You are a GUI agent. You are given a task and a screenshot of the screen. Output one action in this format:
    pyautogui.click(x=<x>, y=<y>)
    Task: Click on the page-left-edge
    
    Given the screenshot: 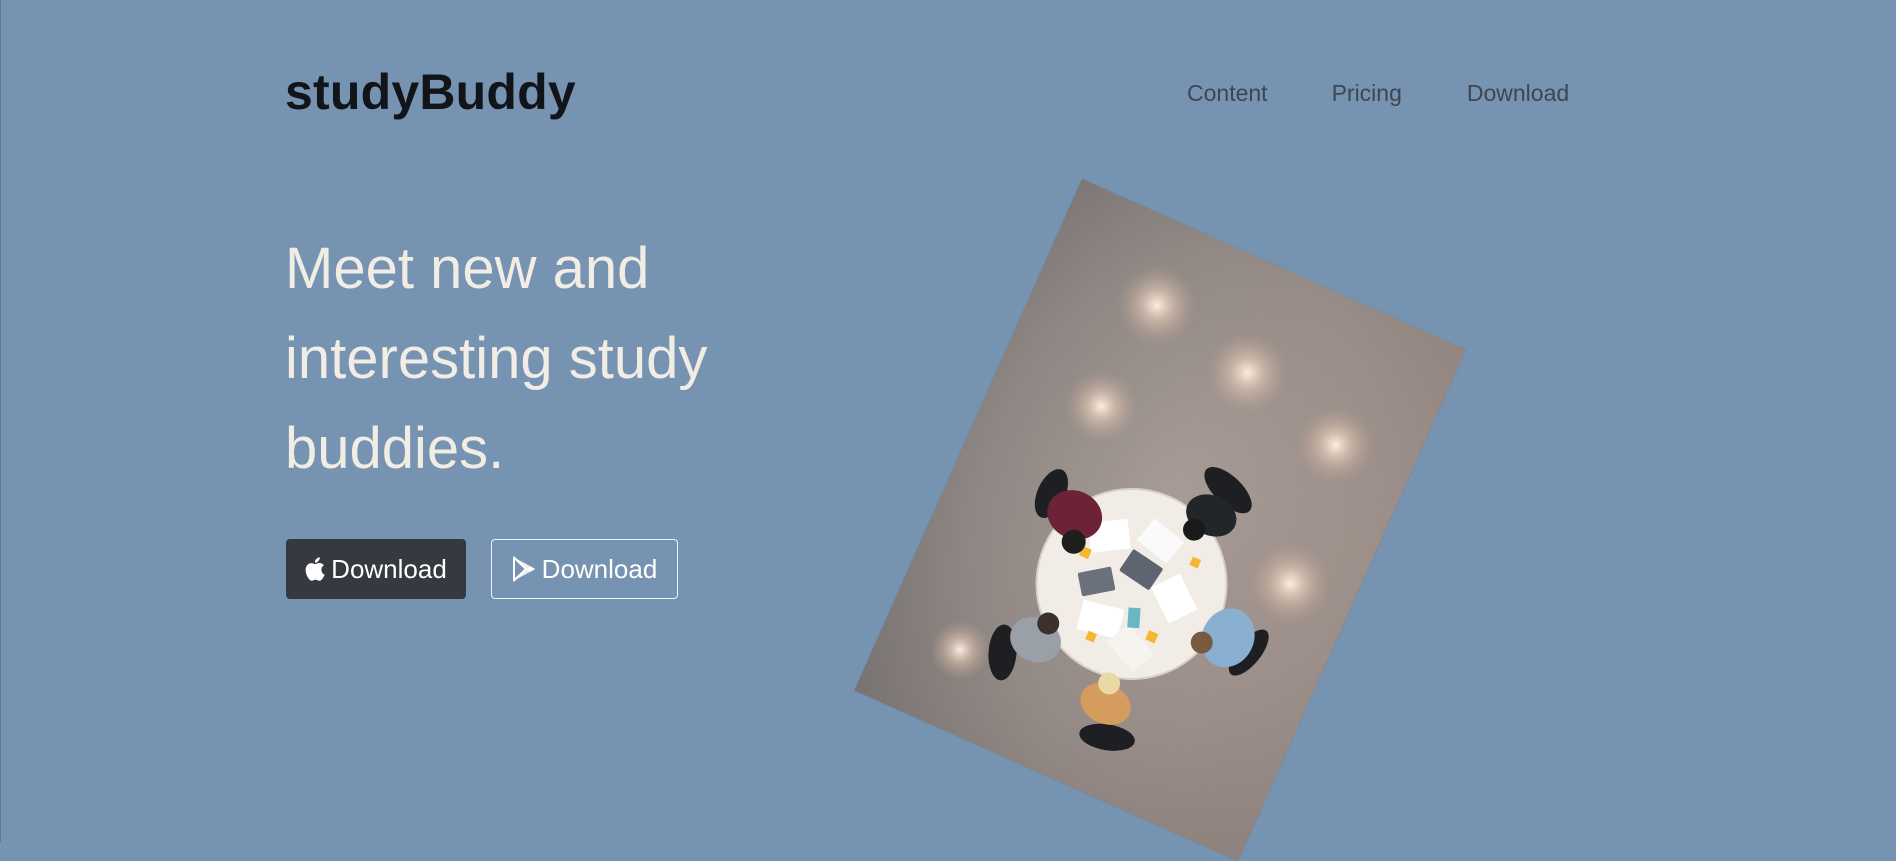 What is the action you would take?
    pyautogui.click(x=0, y=421)
    